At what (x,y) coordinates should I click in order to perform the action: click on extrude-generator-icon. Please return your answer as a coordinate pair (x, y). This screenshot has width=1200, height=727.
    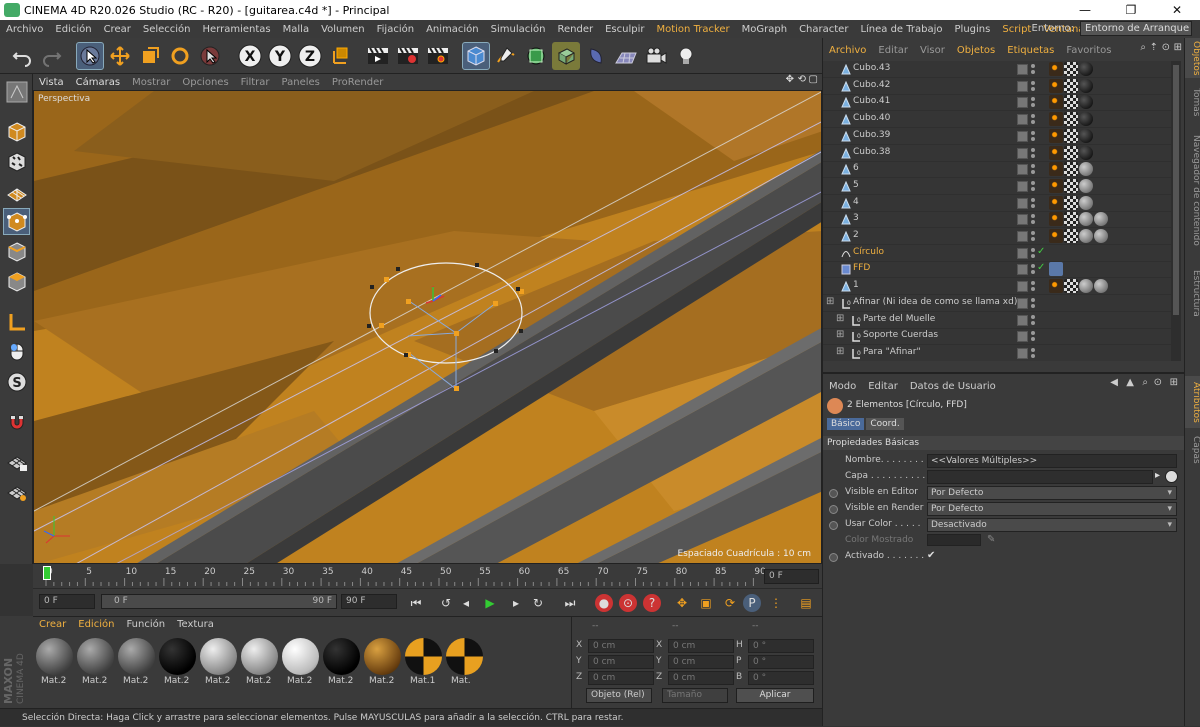
    Looking at the image, I should click on (566, 56).